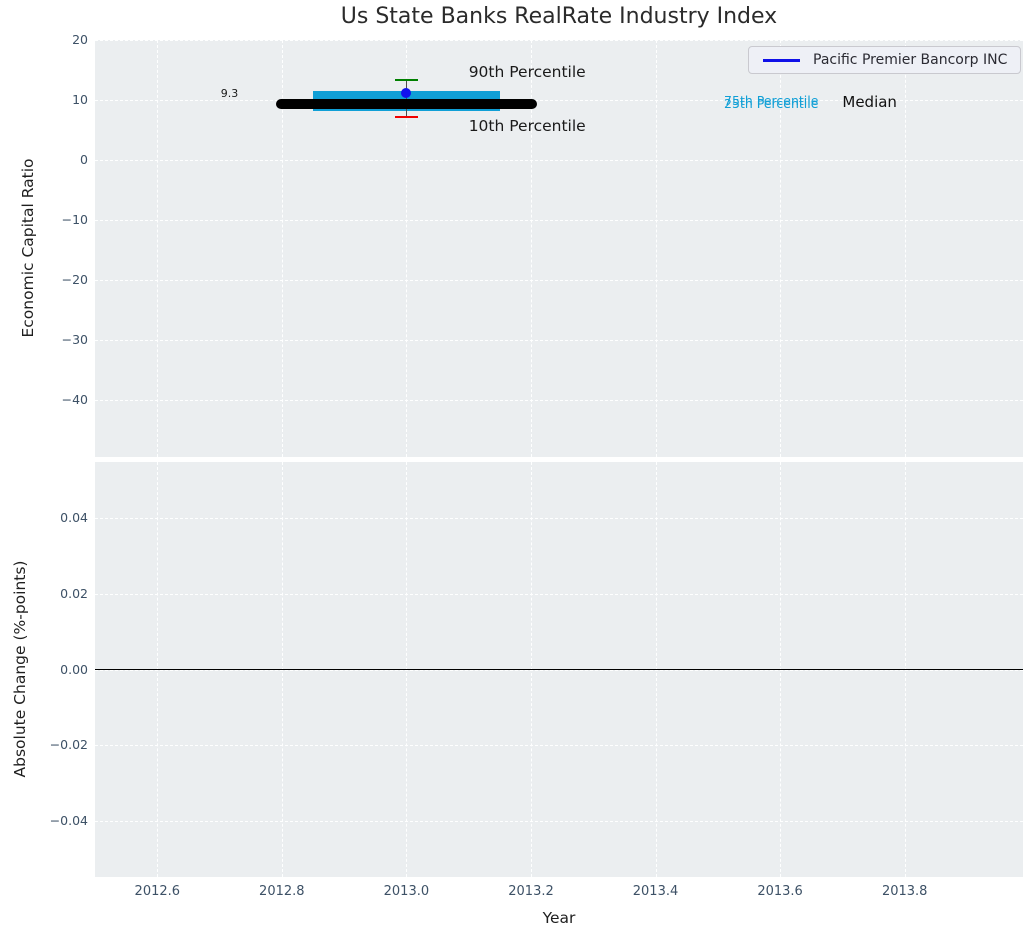 The width and height of the screenshot is (1034, 942). What do you see at coordinates (527, 71) in the screenshot?
I see `p90-label: 90th Percentile` at bounding box center [527, 71].